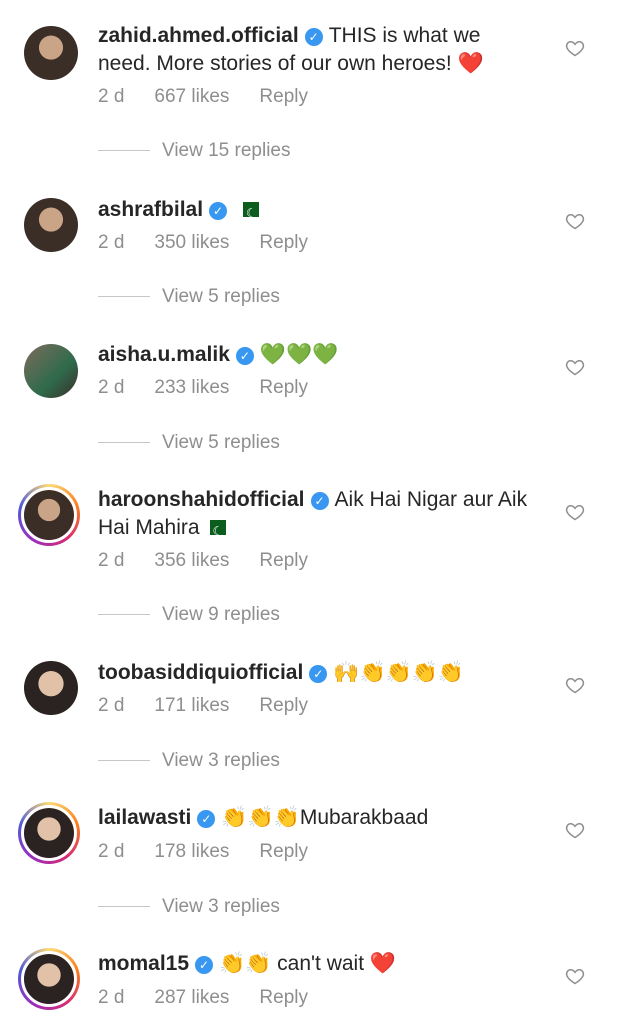 The height and width of the screenshot is (1024, 617). What do you see at coordinates (325, 817) in the screenshot?
I see `comment-body: 👏👏👏Mubarakbaad` at bounding box center [325, 817].